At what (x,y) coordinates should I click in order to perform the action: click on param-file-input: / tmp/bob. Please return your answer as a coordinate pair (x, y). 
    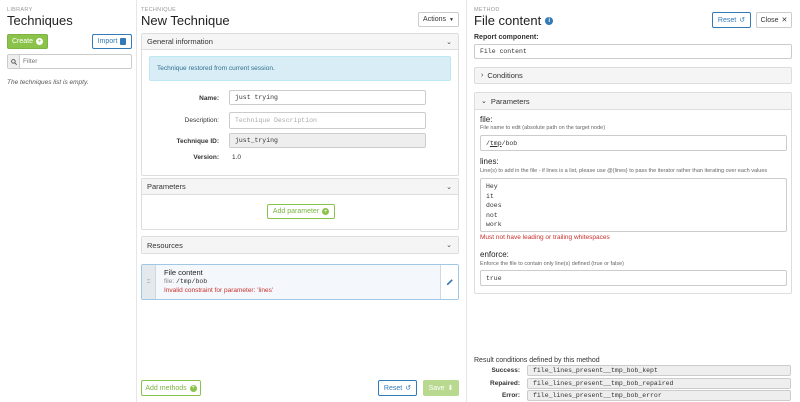
    Looking at the image, I should click on (633, 143).